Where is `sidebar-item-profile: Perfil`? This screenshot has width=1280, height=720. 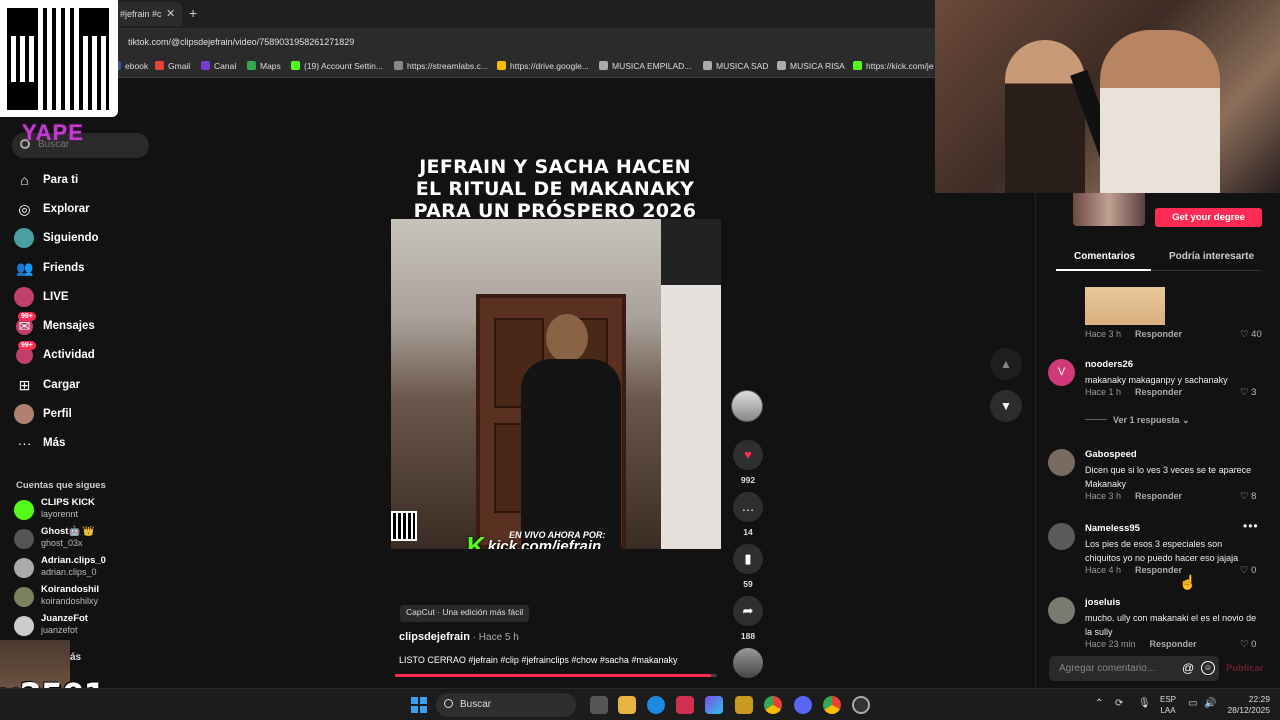 sidebar-item-profile: Perfil is located at coordinates (84, 415).